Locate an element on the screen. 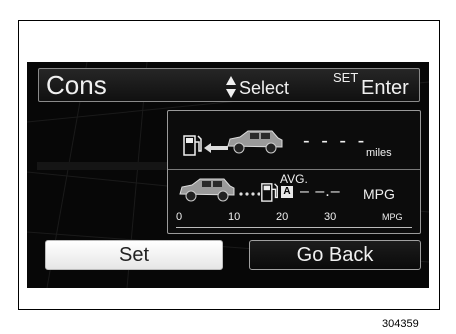 This screenshot has width=456, height=334. screen-title: Cons is located at coordinates (76, 85).